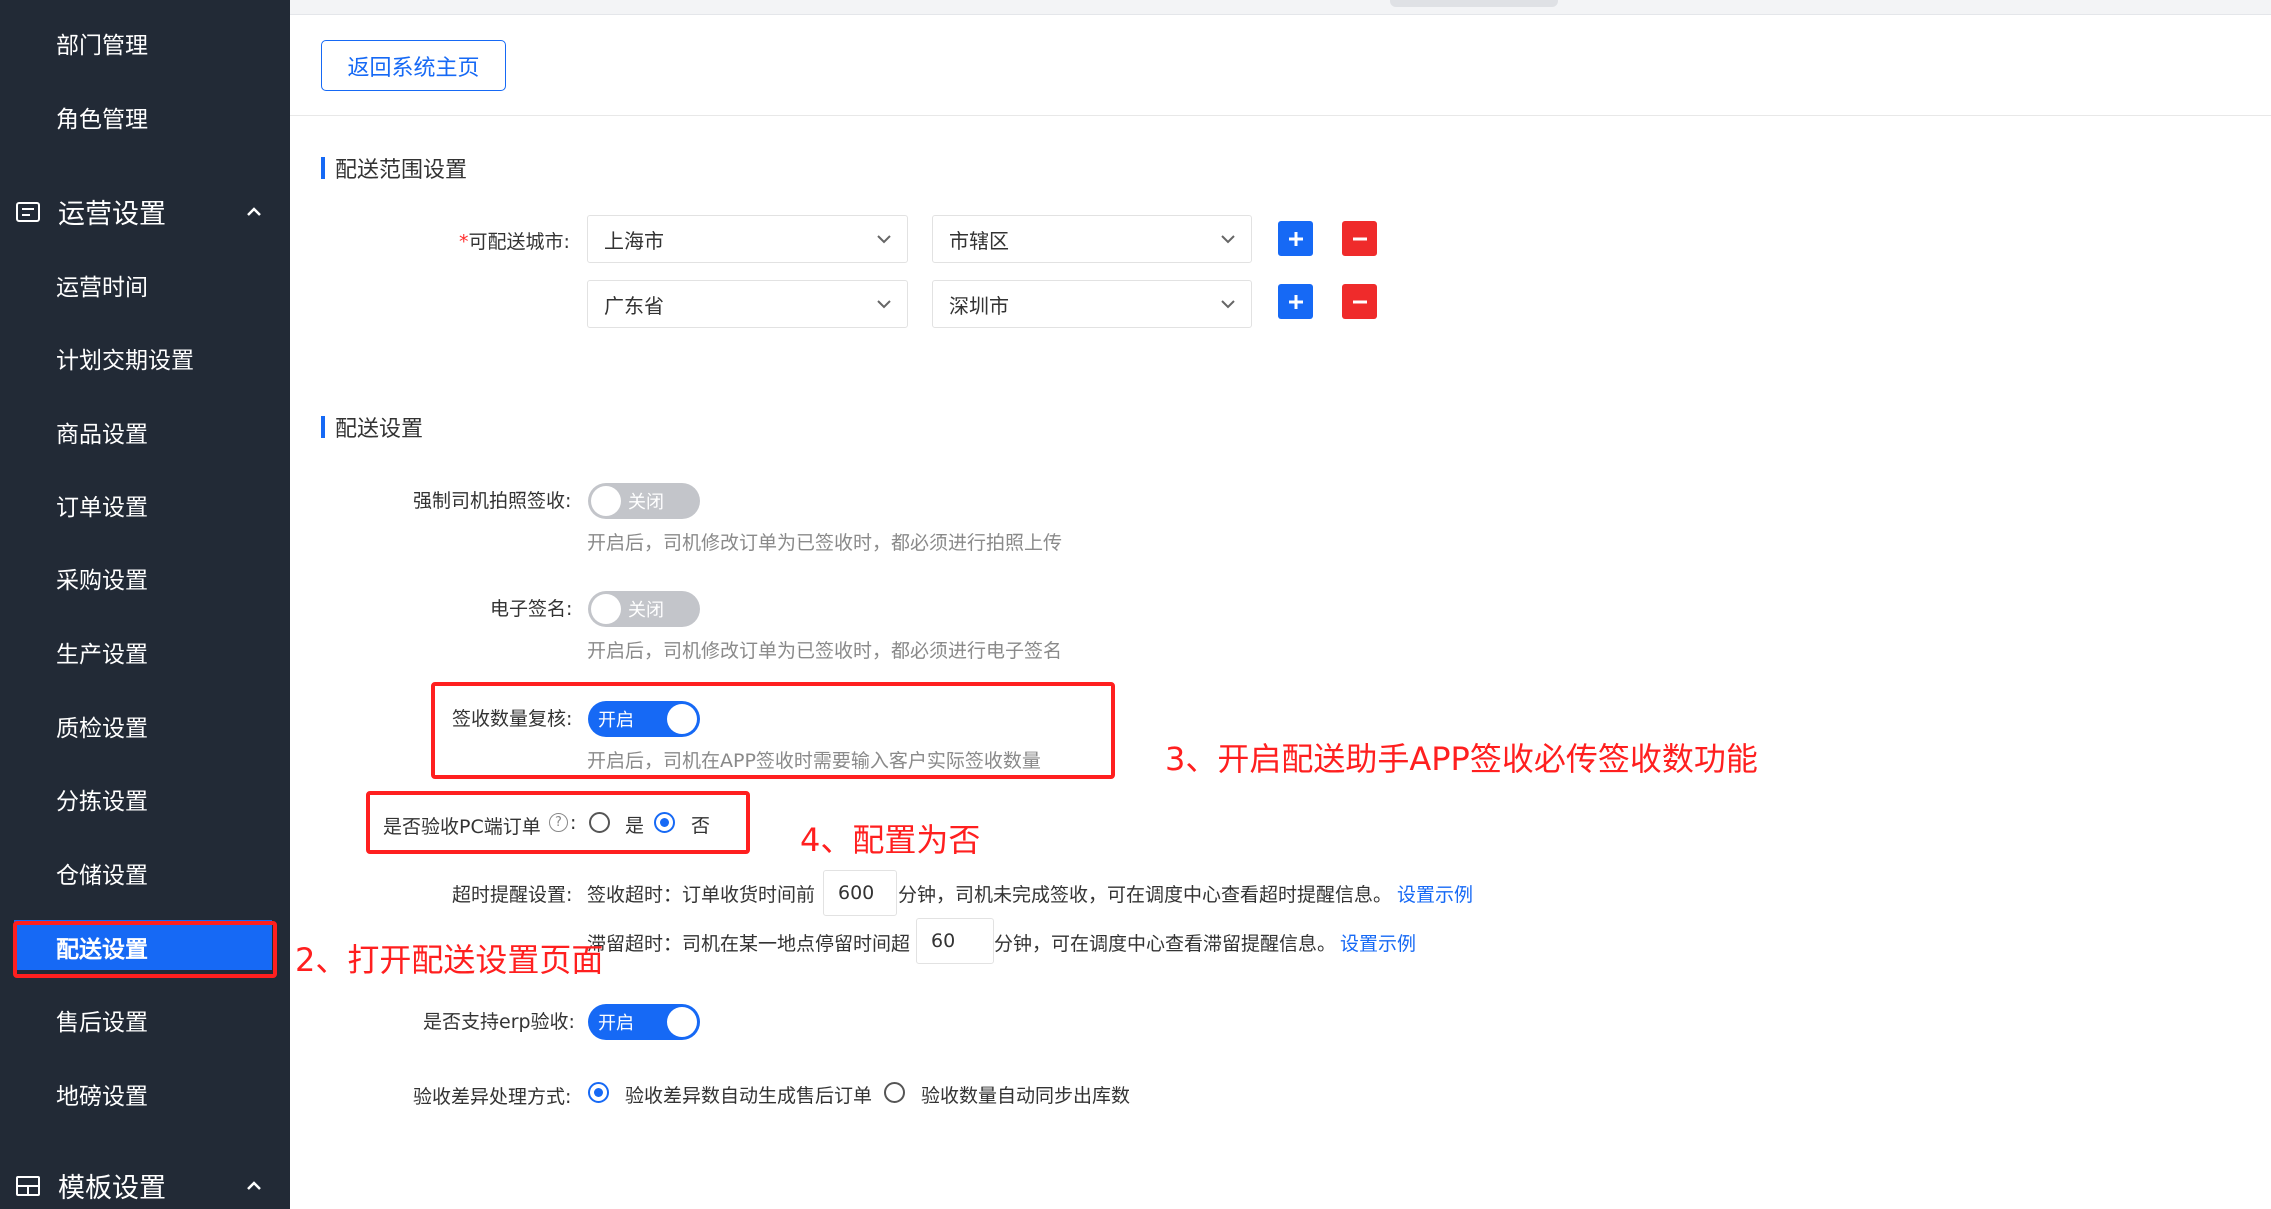 Image resolution: width=2271 pixels, height=1209 pixels. What do you see at coordinates (492, 1097) in the screenshot?
I see `diff-label: 验收差异处理方式:` at bounding box center [492, 1097].